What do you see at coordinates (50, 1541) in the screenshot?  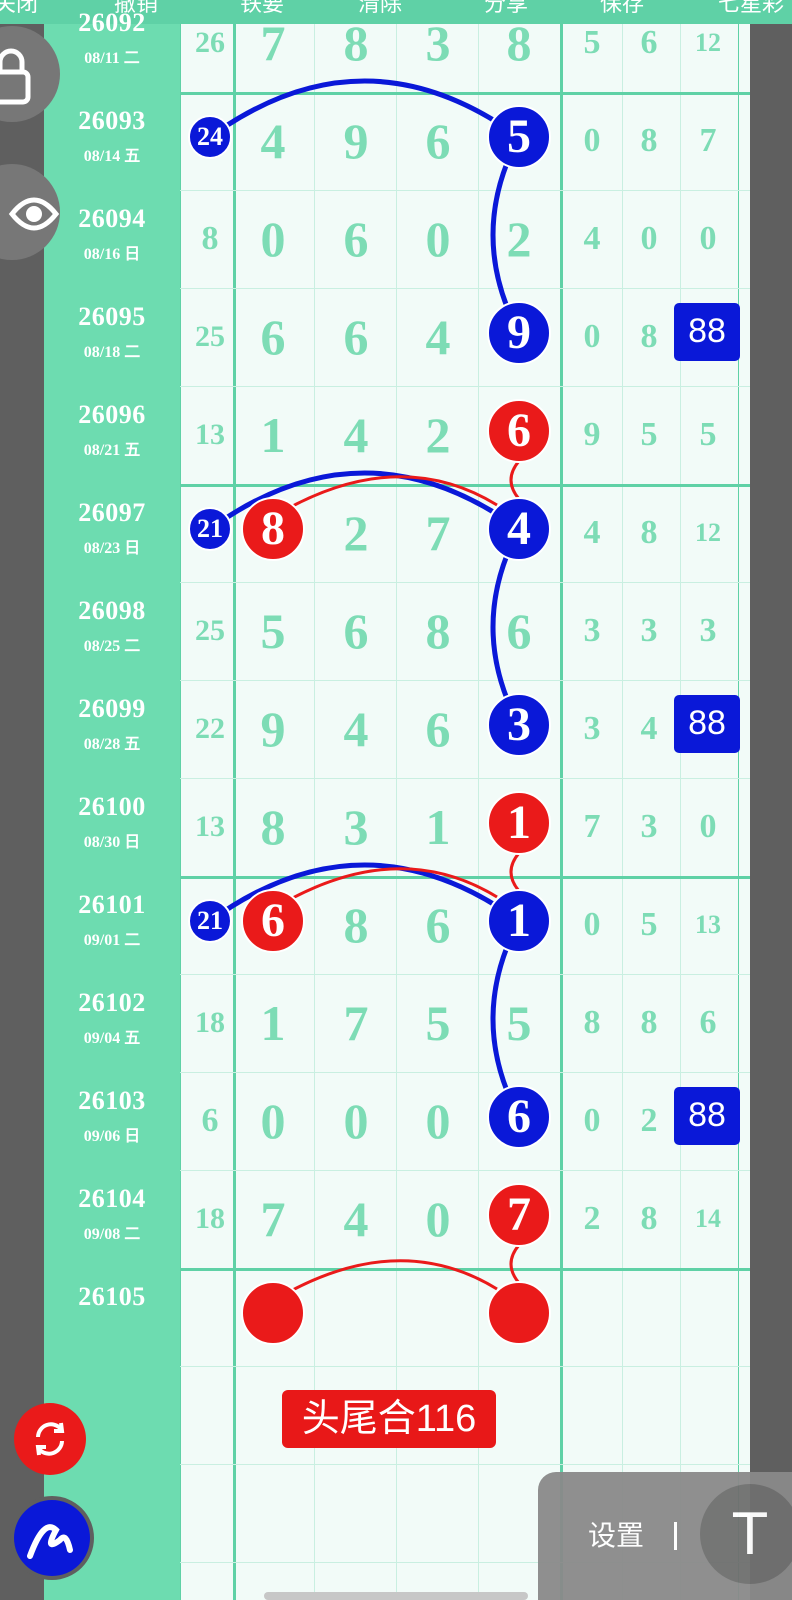 I see `pen-icon` at bounding box center [50, 1541].